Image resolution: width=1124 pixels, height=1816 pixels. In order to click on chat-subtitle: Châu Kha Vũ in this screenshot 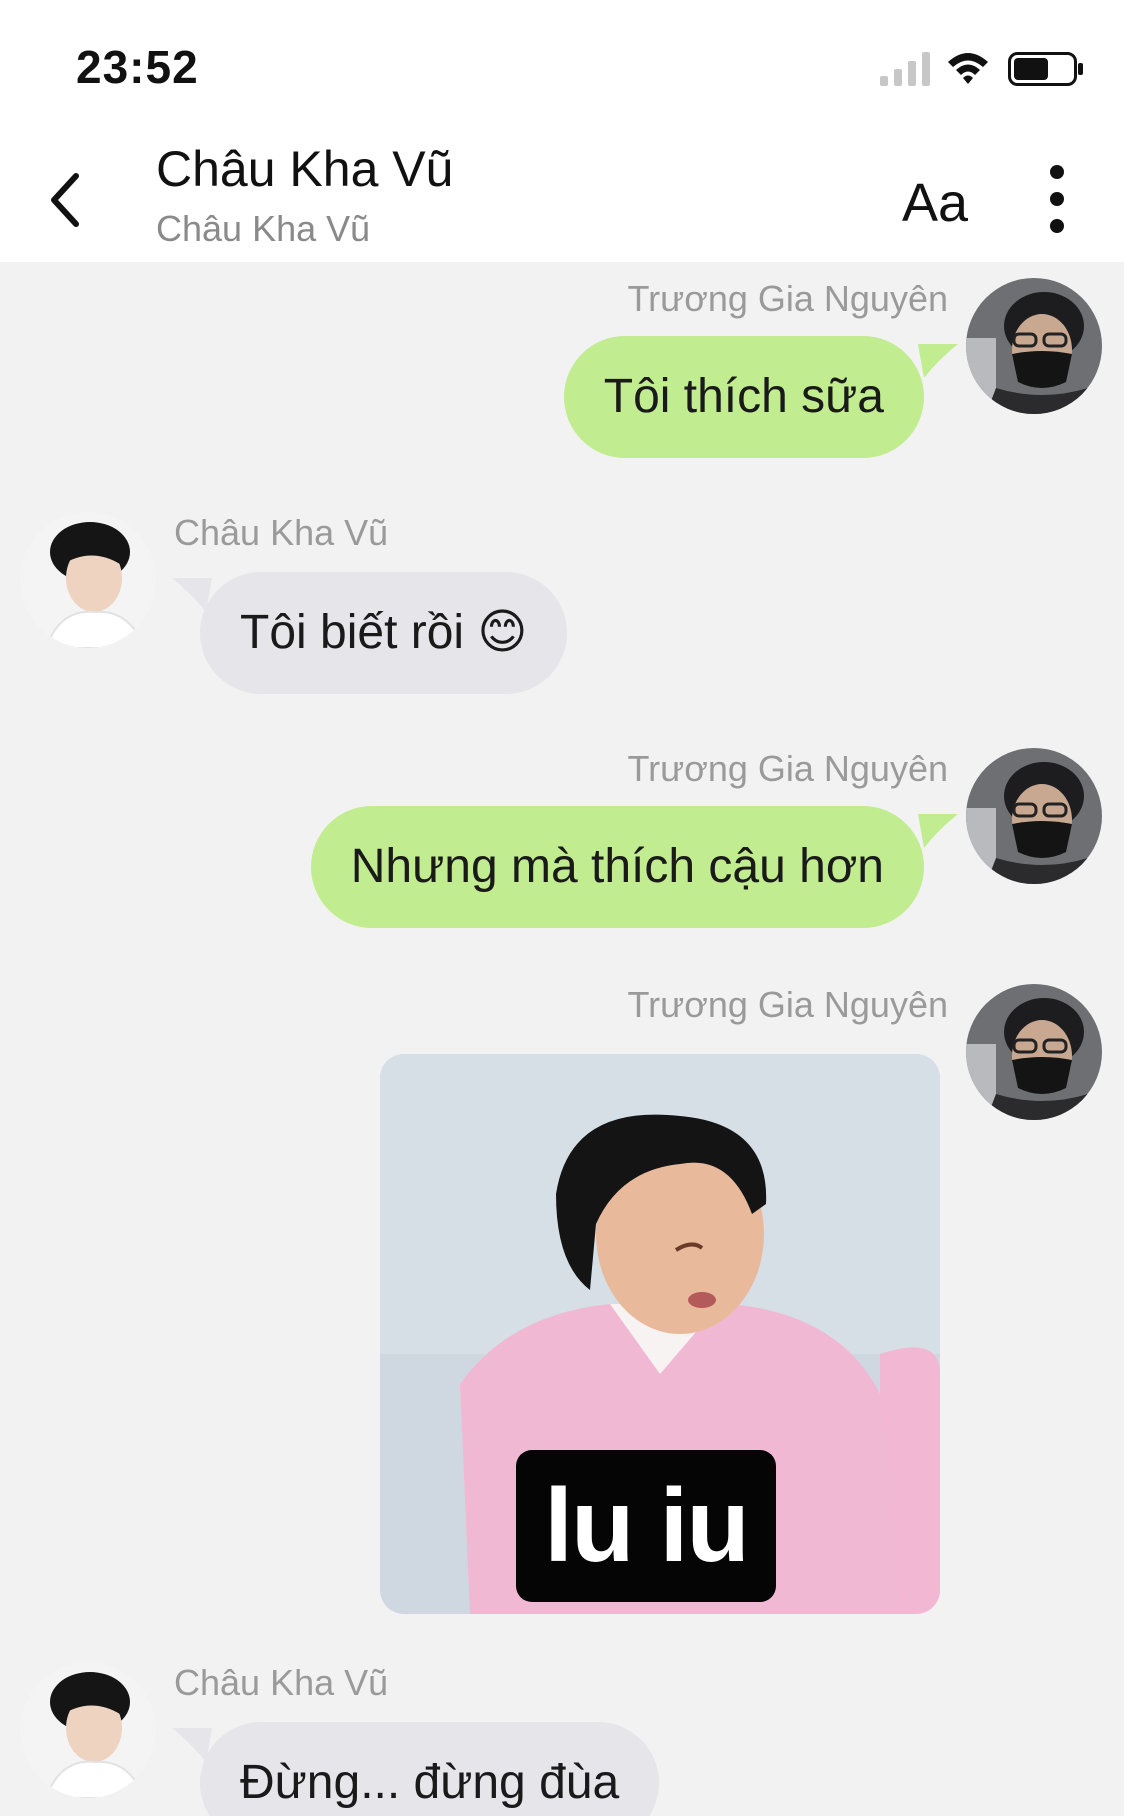, I will do `click(263, 228)`.